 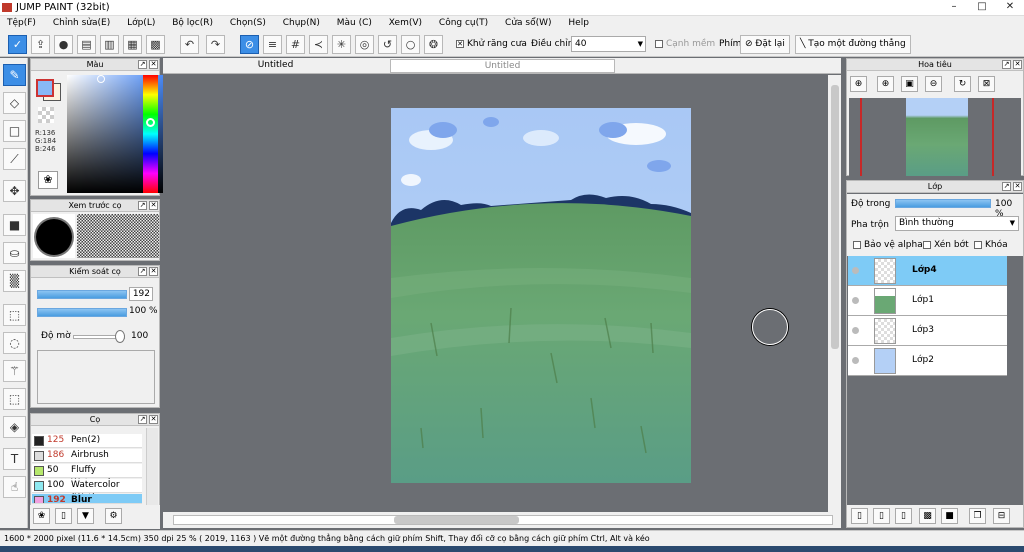 What do you see at coordinates (295, 44) in the screenshot?
I see `grid-ruler-icon: #` at bounding box center [295, 44].